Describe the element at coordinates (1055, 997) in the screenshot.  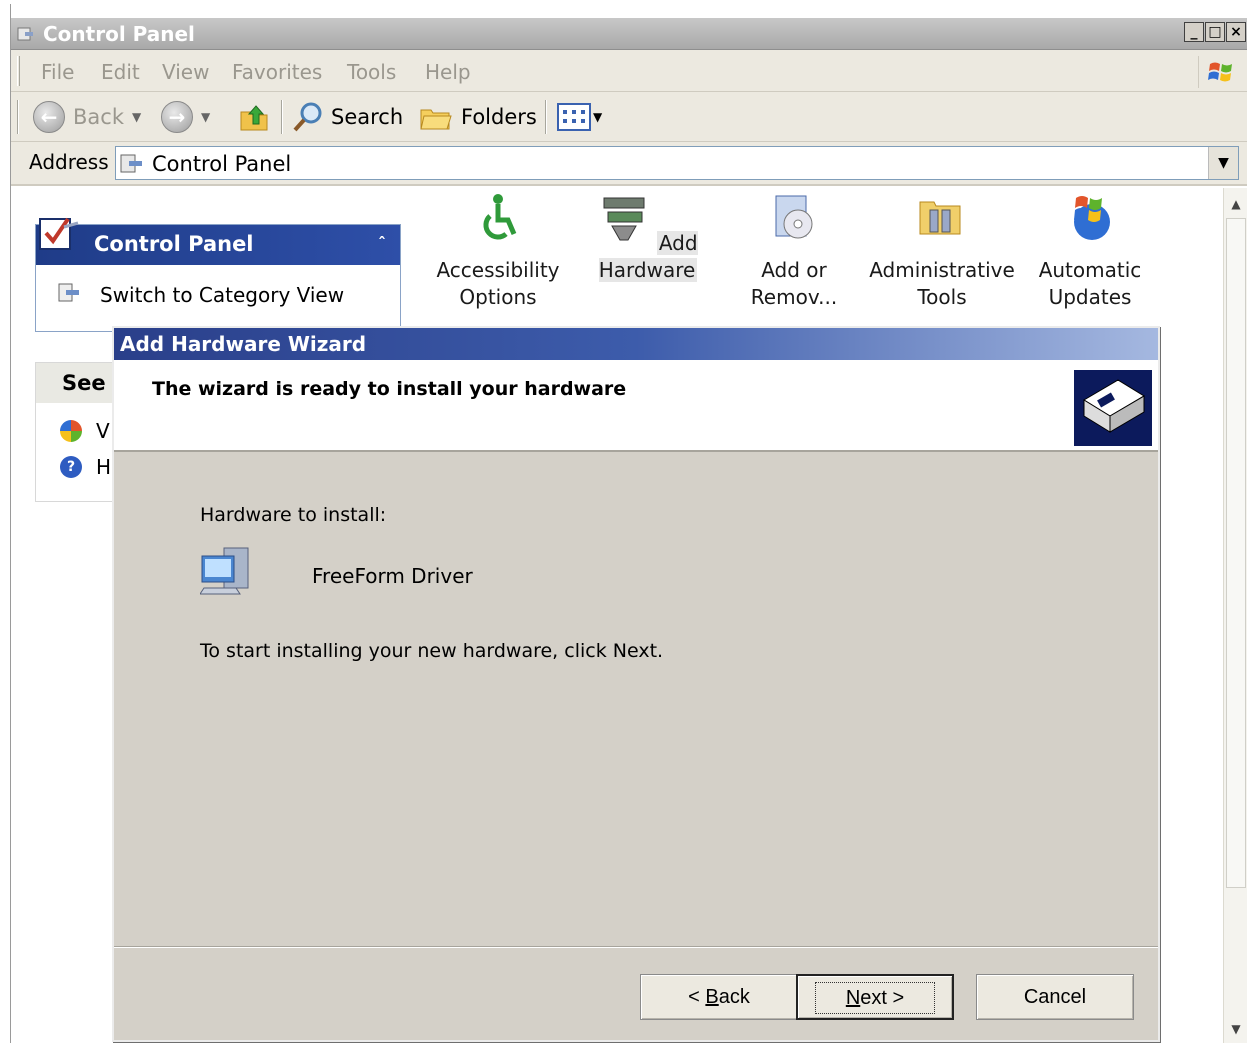
I see `cancel-button: Cancel` at that location.